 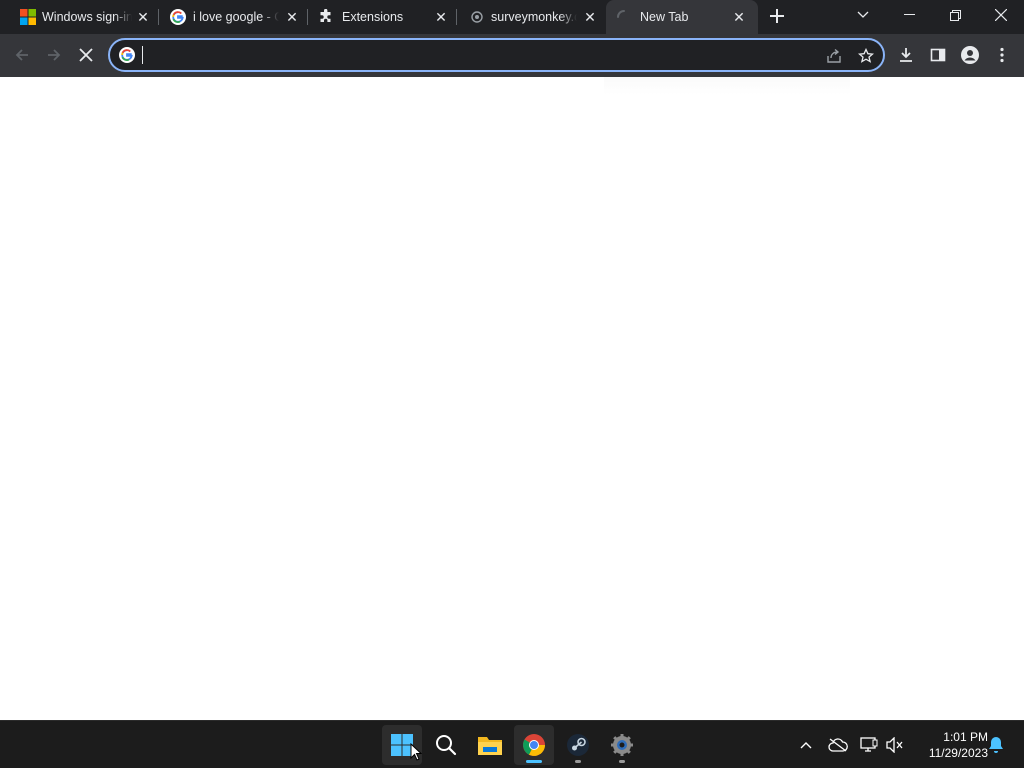 What do you see at coordinates (142, 55) in the screenshot?
I see `text-cursor` at bounding box center [142, 55].